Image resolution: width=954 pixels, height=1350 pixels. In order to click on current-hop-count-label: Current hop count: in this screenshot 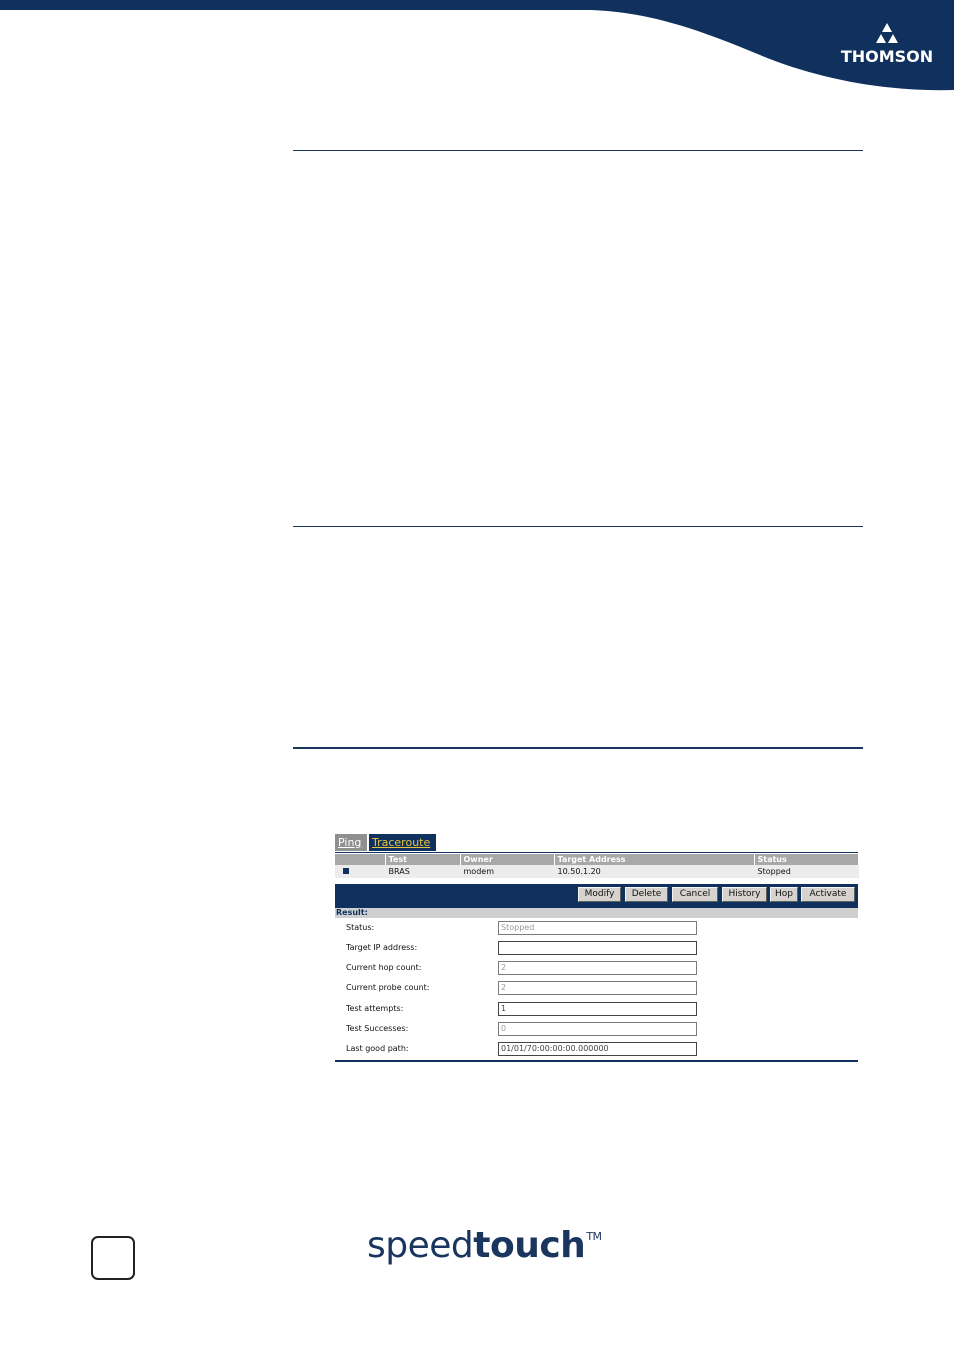, I will do `click(384, 967)`.